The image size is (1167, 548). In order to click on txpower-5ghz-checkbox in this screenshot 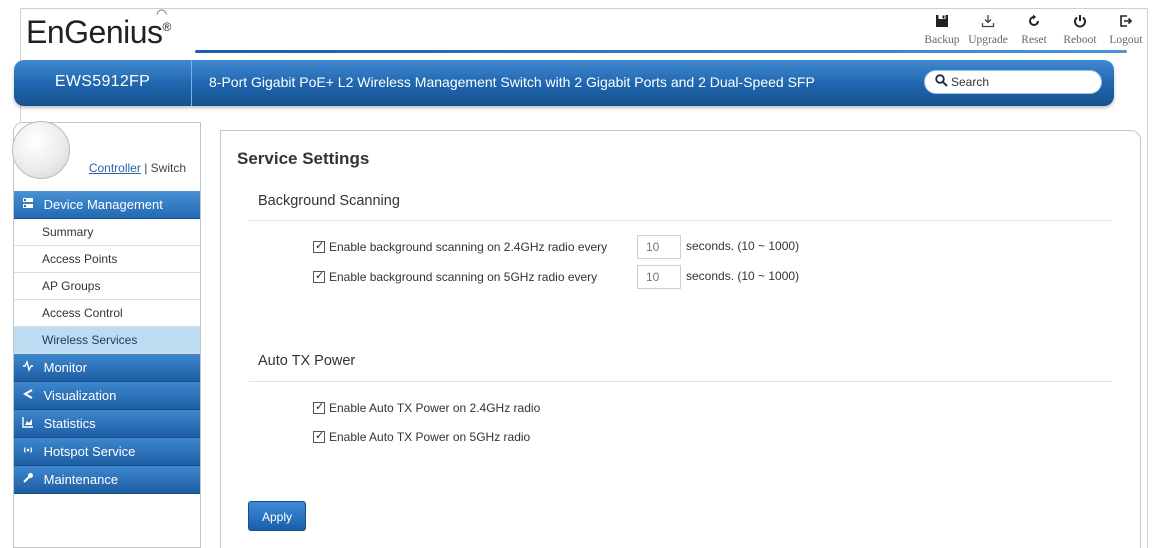, I will do `click(319, 436)`.